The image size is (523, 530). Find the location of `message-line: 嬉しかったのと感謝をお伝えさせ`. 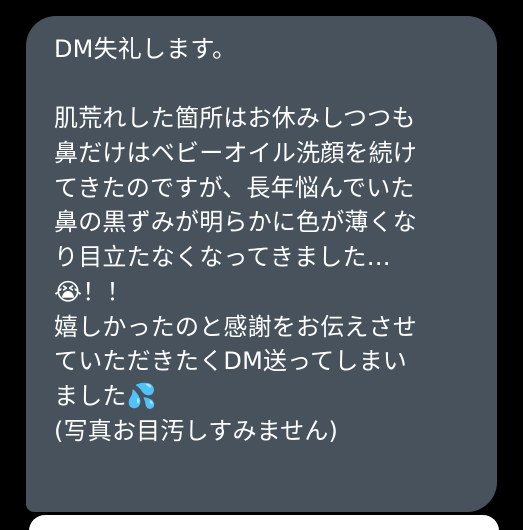

message-line: 嬉しかったのと感謝をお伝えさせ is located at coordinates (235, 326).